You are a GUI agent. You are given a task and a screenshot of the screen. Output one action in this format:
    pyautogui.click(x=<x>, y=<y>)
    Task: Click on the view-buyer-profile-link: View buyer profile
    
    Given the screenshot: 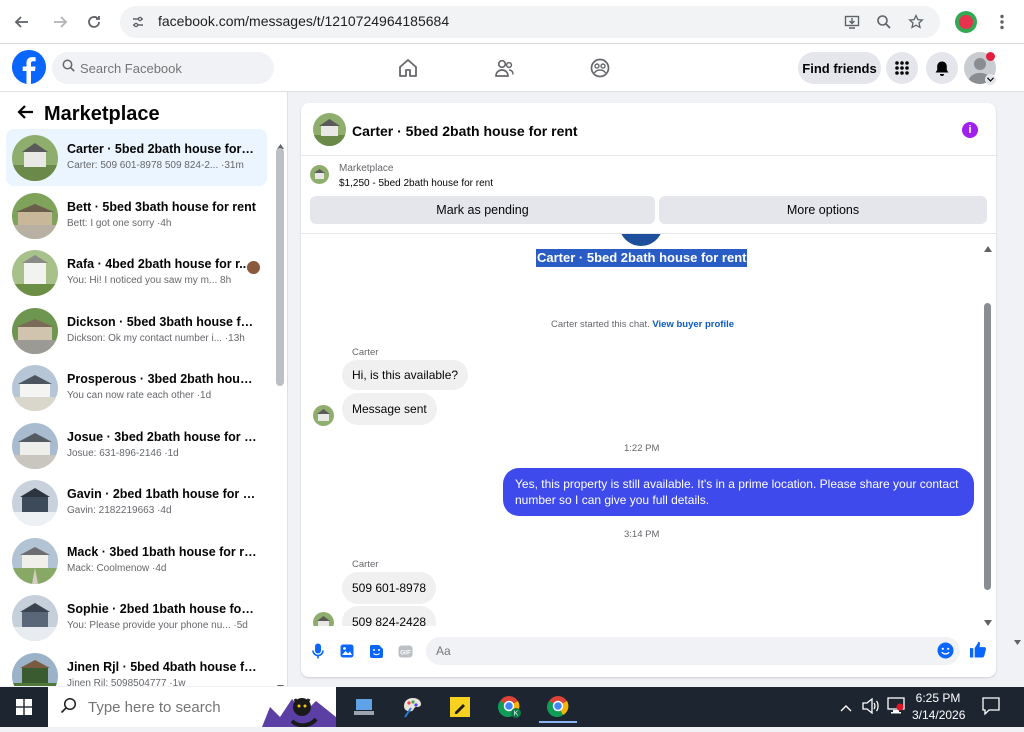 What is the action you would take?
    pyautogui.click(x=693, y=324)
    